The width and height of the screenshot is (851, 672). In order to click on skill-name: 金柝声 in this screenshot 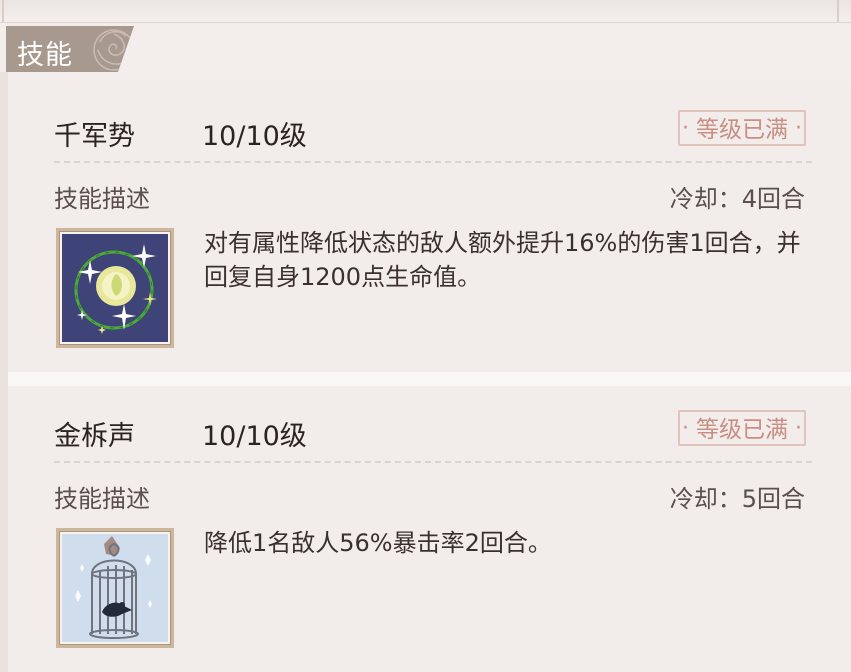, I will do `click(94, 436)`.